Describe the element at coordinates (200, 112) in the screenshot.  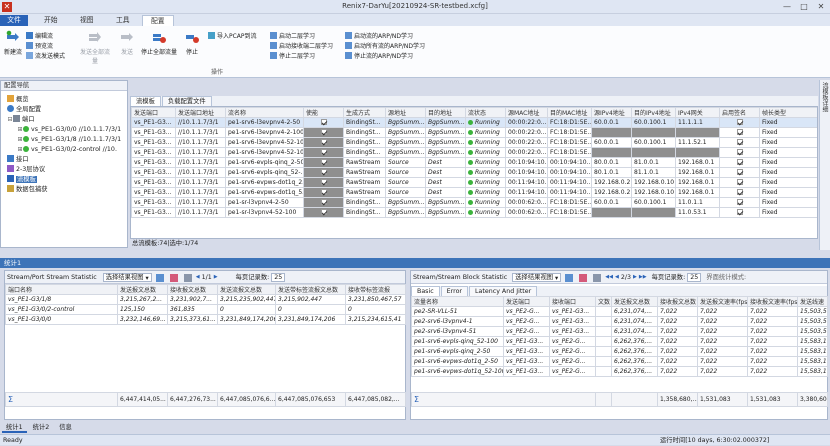
I see `column-header: 发送端口地址` at that location.